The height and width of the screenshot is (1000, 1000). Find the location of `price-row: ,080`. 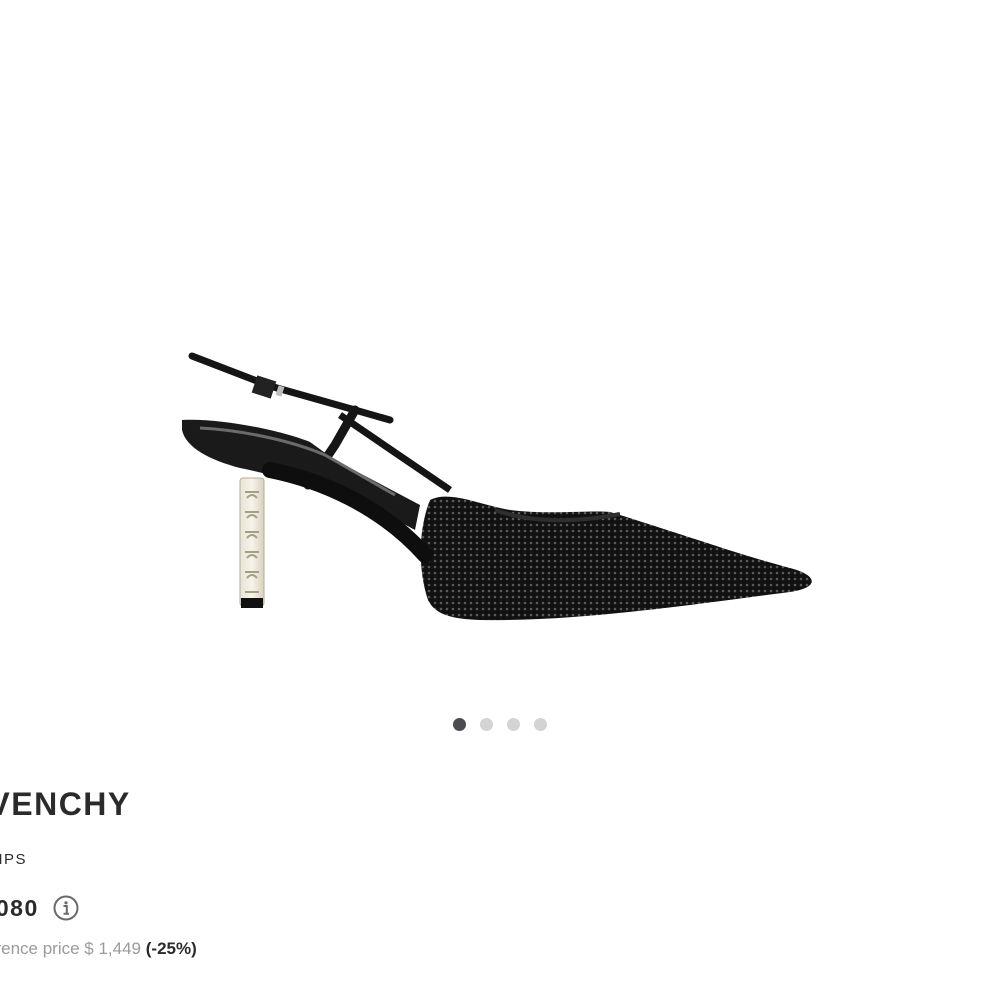

price-row: ,080 is located at coordinates (39, 908).